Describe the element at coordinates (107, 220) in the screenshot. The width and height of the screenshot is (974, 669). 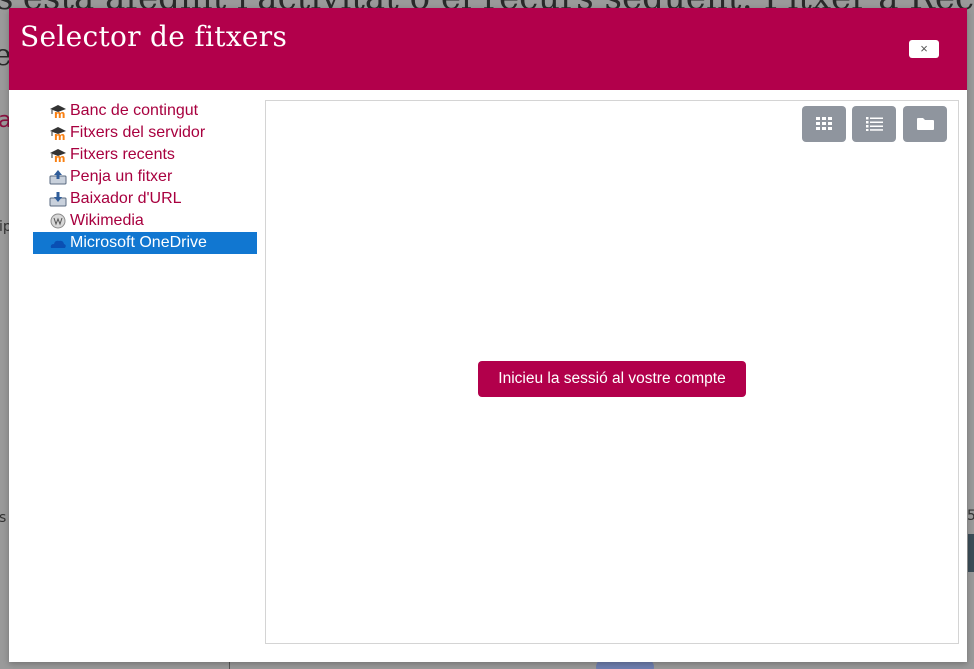
I see `repository-item-label: Wikimedia` at that location.